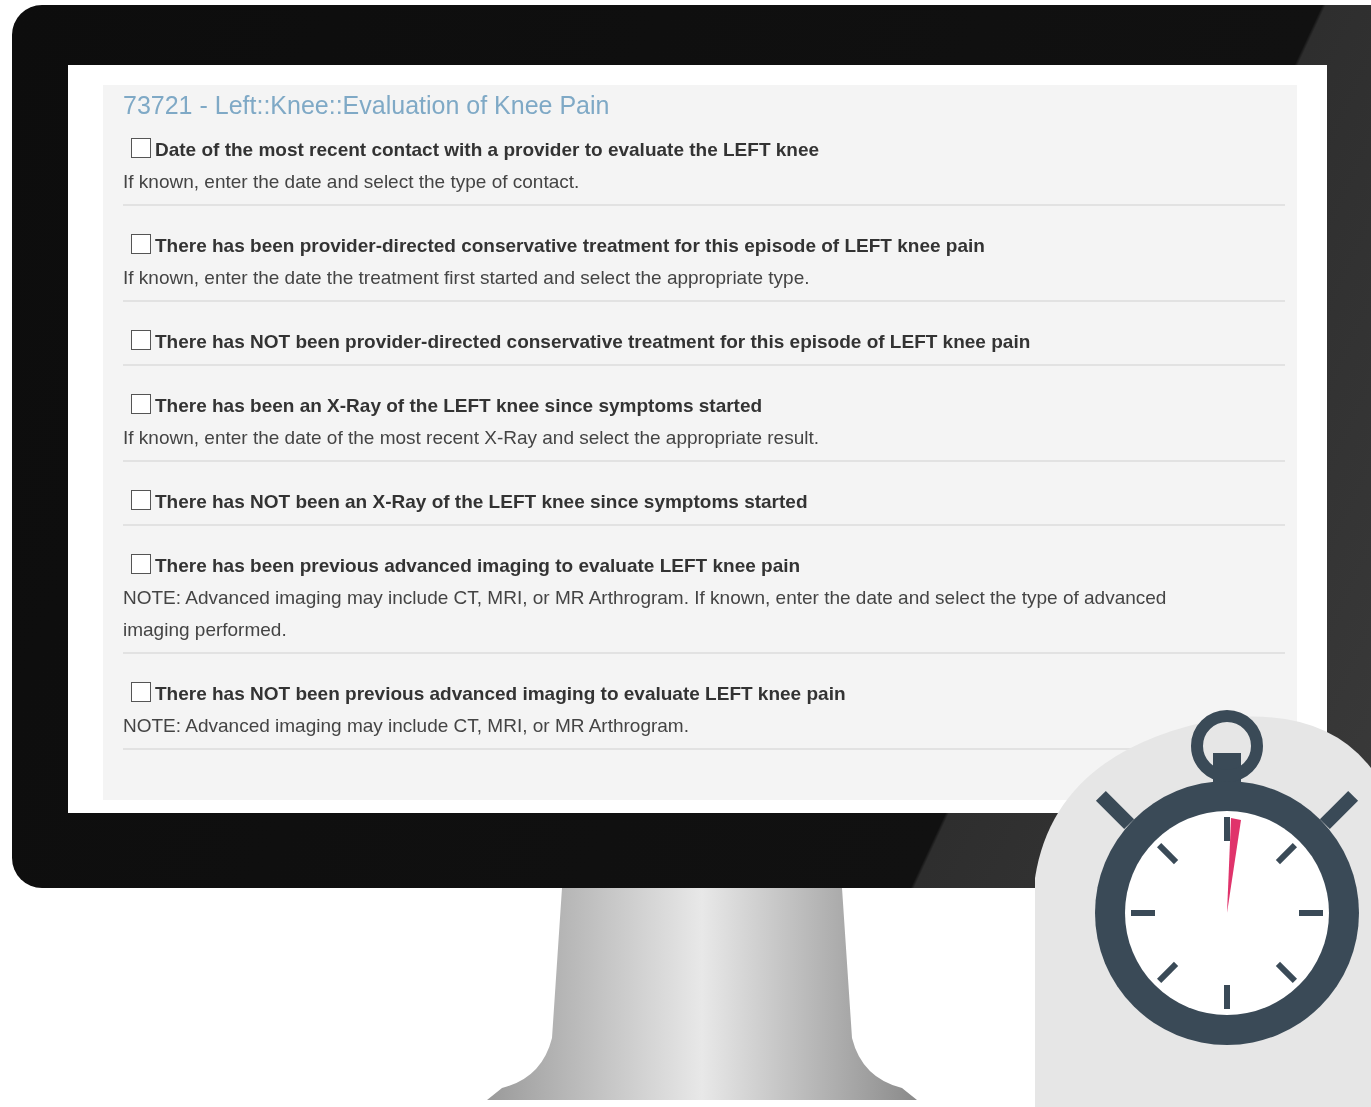  What do you see at coordinates (500, 694) in the screenshot?
I see `checkbox-label: There has NOT been previous advanced imaging to evaluate LEFT knee pain` at bounding box center [500, 694].